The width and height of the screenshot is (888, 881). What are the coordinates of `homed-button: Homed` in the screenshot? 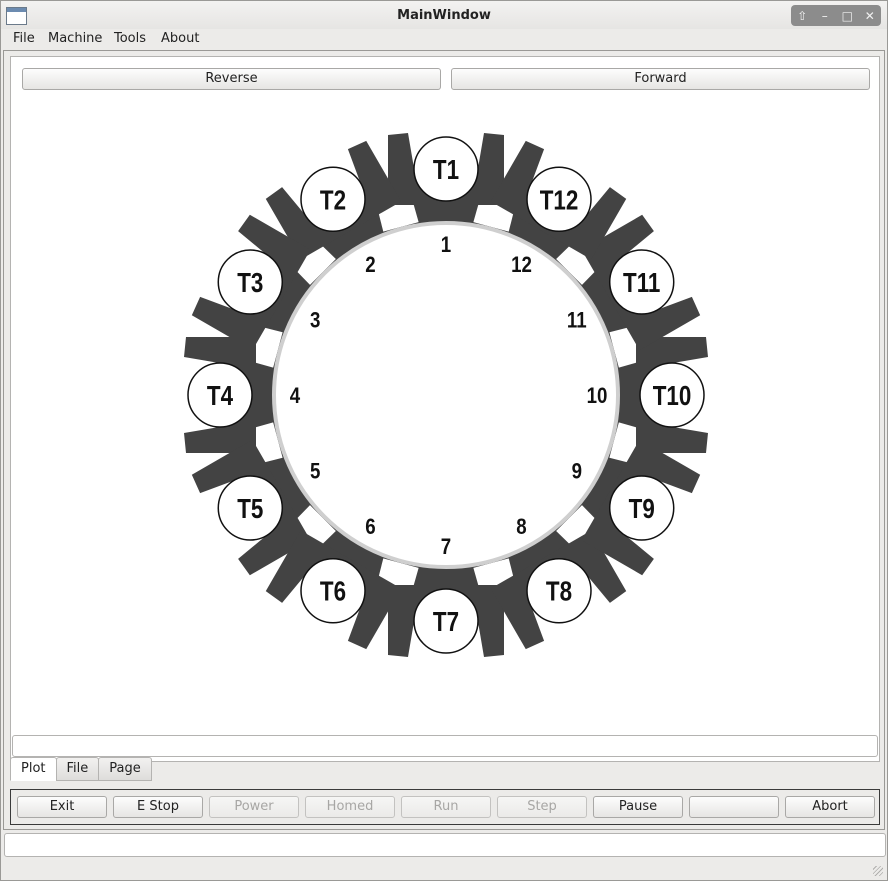 It's located at (350, 807).